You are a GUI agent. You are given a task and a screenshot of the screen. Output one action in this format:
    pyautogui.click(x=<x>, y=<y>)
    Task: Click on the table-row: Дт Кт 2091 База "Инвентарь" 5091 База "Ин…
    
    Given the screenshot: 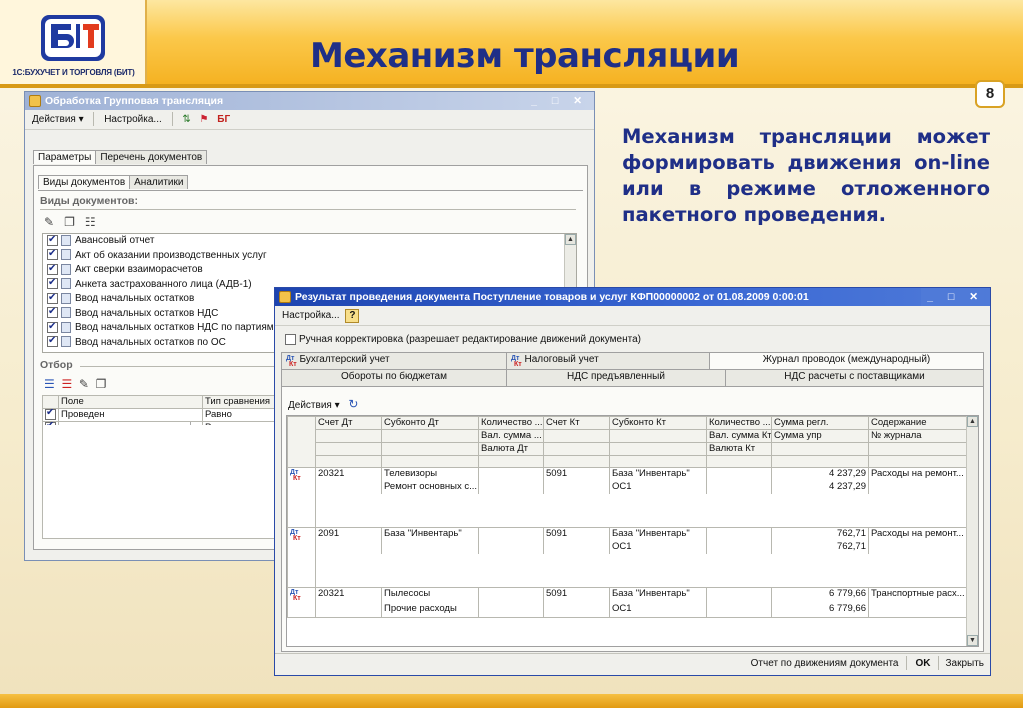 What is the action you would take?
    pyautogui.click(x=628, y=557)
    